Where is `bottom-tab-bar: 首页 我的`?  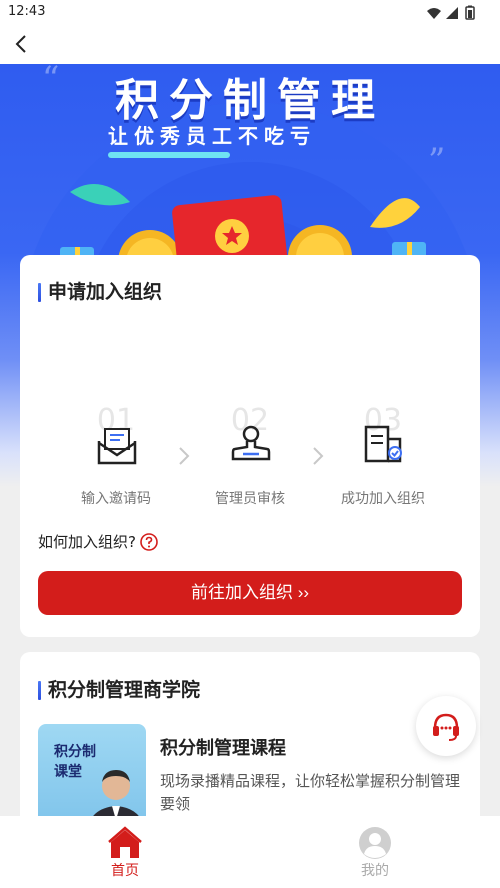 bottom-tab-bar: 首页 我的 is located at coordinates (250, 852).